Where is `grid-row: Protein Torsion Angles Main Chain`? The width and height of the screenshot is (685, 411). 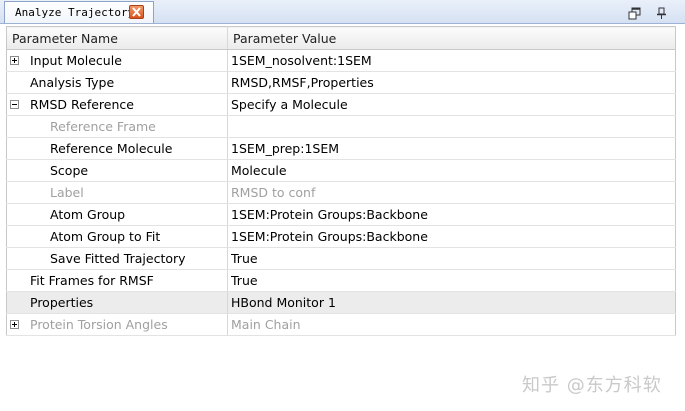
grid-row: Protein Torsion Angles Main Chain is located at coordinates (341, 324).